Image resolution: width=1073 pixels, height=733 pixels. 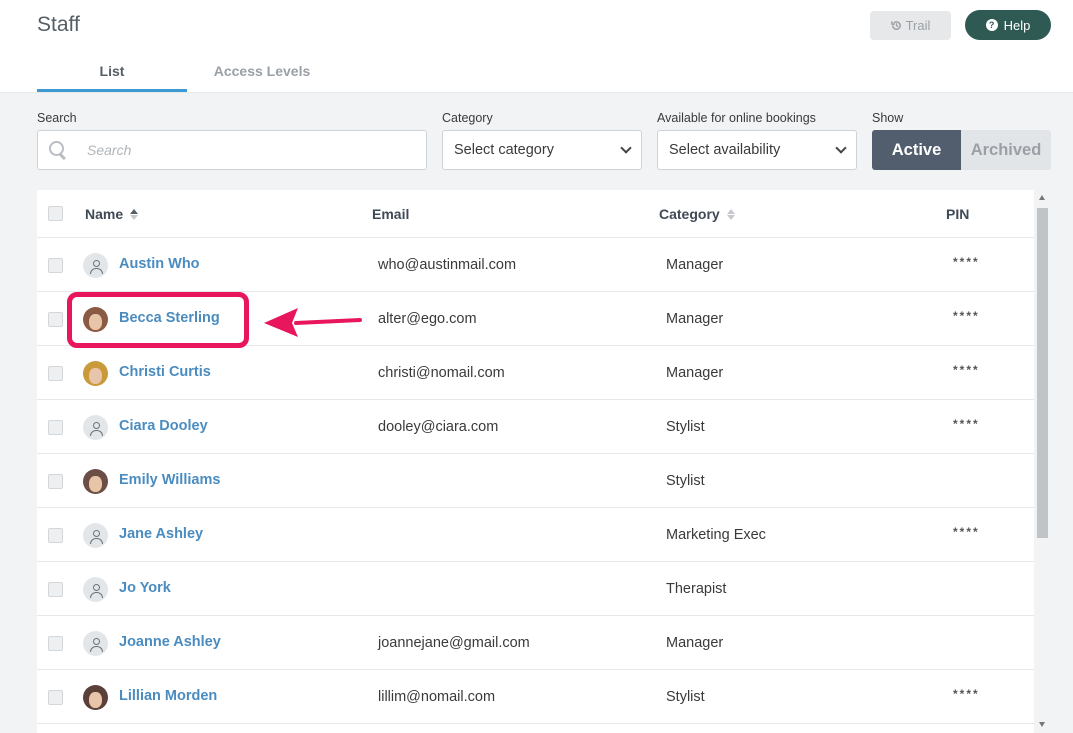 What do you see at coordinates (447, 265) in the screenshot?
I see `staff-email: who@austinmail.com` at bounding box center [447, 265].